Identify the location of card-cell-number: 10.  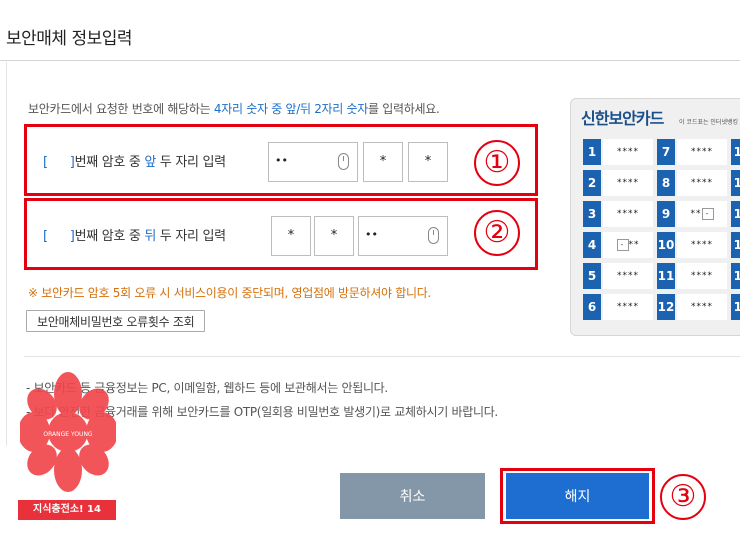
(666, 245).